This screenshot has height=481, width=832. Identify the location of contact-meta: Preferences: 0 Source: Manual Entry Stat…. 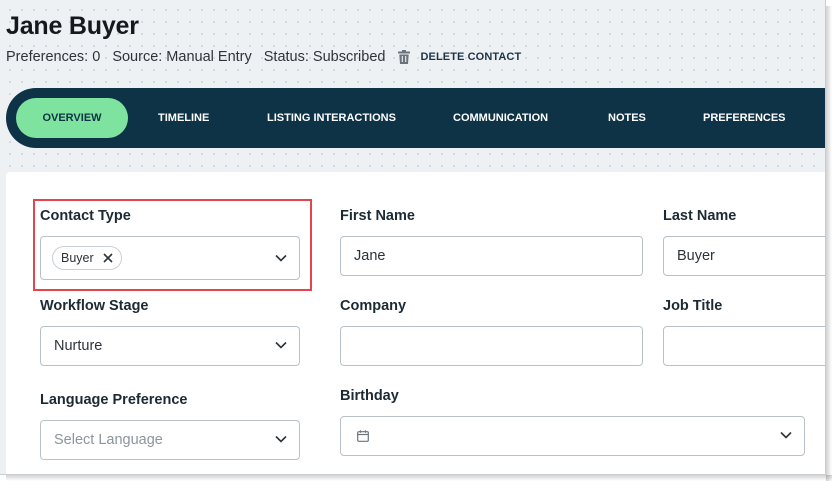
(263, 57).